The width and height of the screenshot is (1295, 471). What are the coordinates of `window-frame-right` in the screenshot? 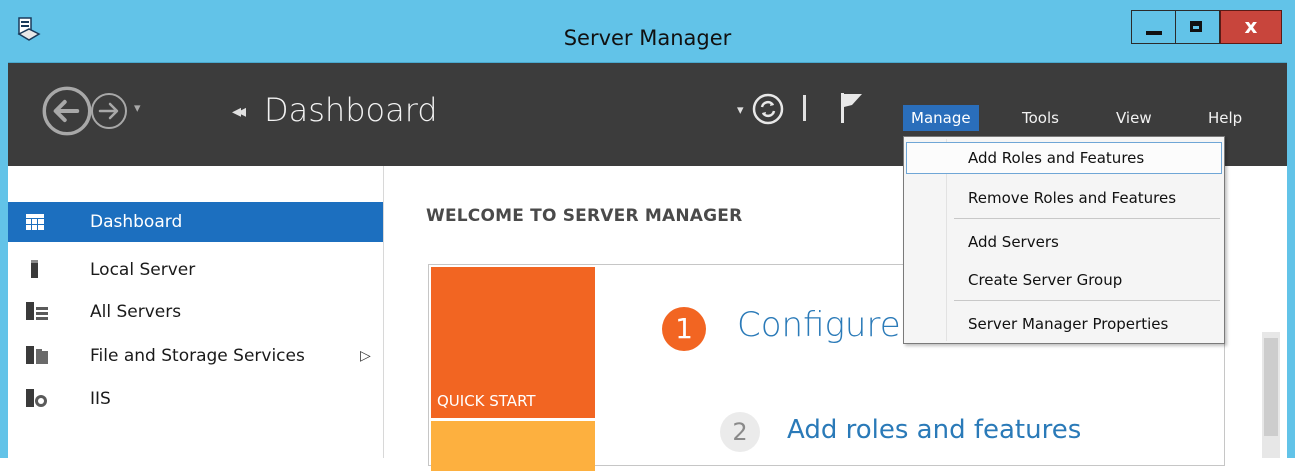 It's located at (1291, 229).